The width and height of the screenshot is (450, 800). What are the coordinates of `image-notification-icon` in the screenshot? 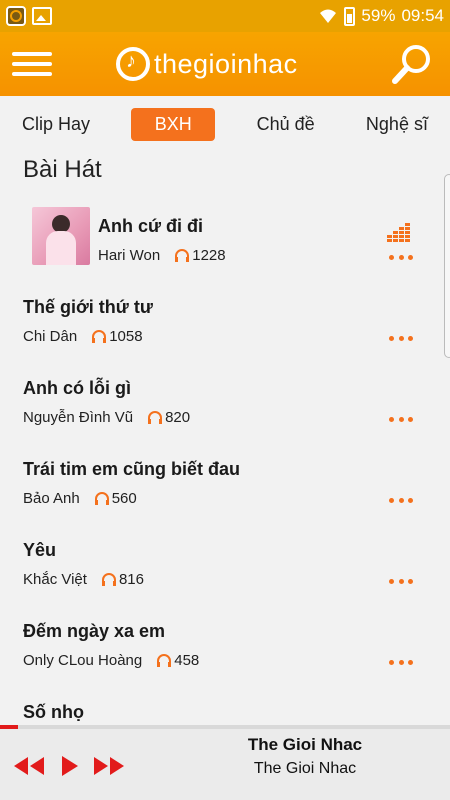 It's located at (42, 16).